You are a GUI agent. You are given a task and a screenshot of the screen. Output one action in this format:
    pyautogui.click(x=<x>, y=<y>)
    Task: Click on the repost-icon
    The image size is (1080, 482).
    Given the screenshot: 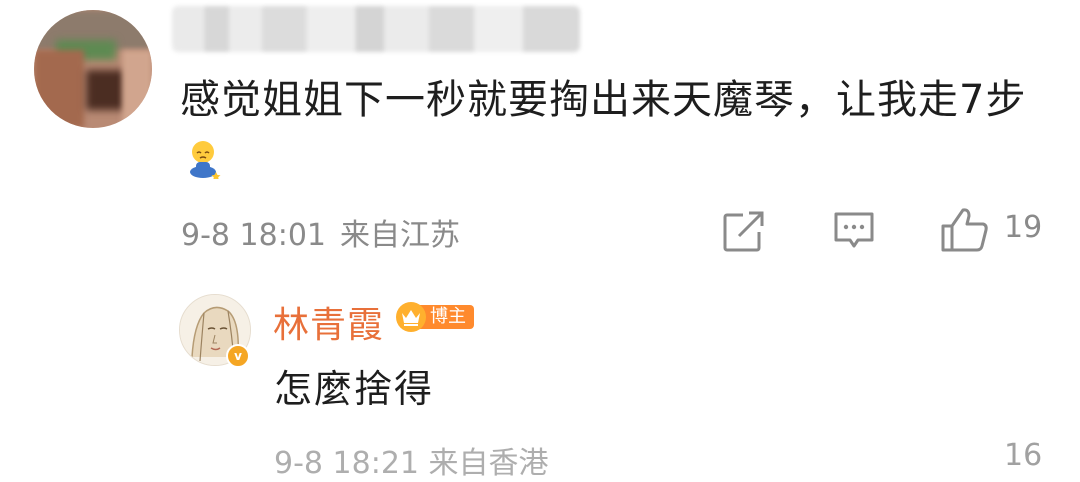 What is the action you would take?
    pyautogui.click(x=743, y=232)
    